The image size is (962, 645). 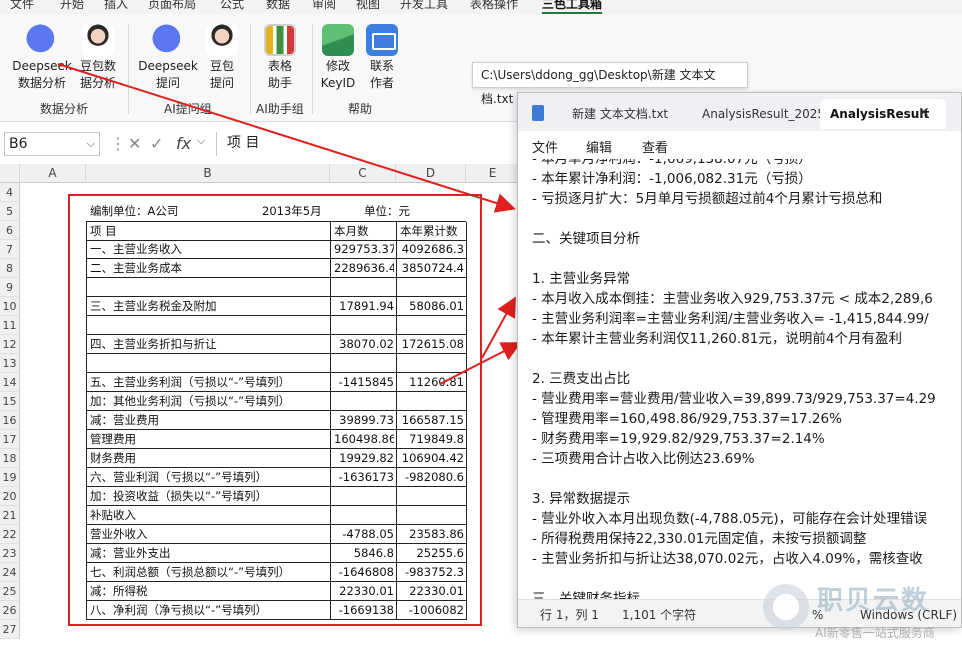 What do you see at coordinates (10, 325) in the screenshot?
I see `row-header: 11` at bounding box center [10, 325].